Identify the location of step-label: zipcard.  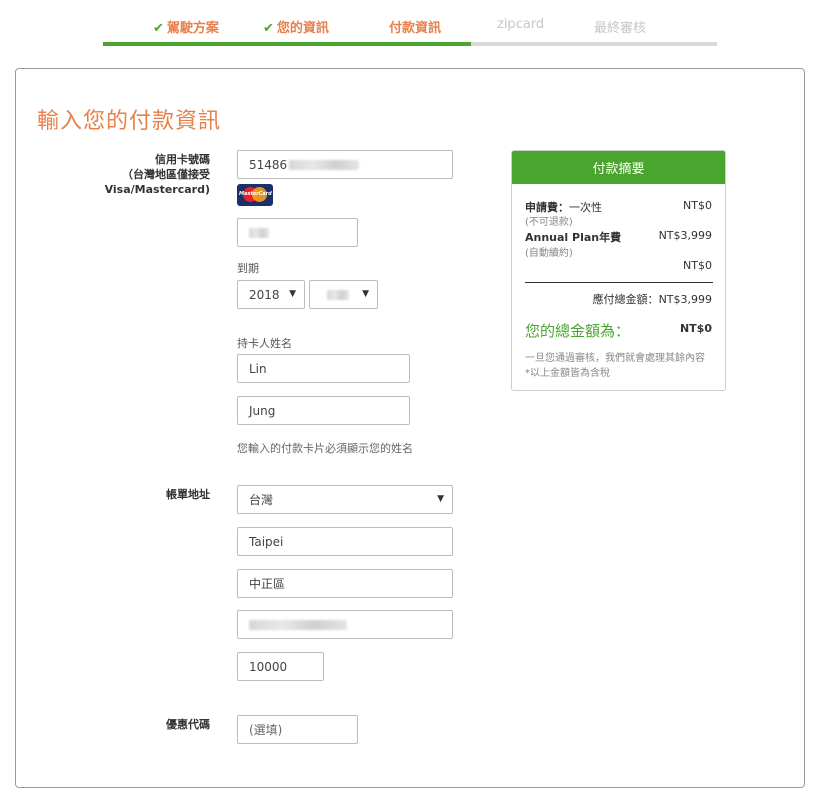
(521, 24).